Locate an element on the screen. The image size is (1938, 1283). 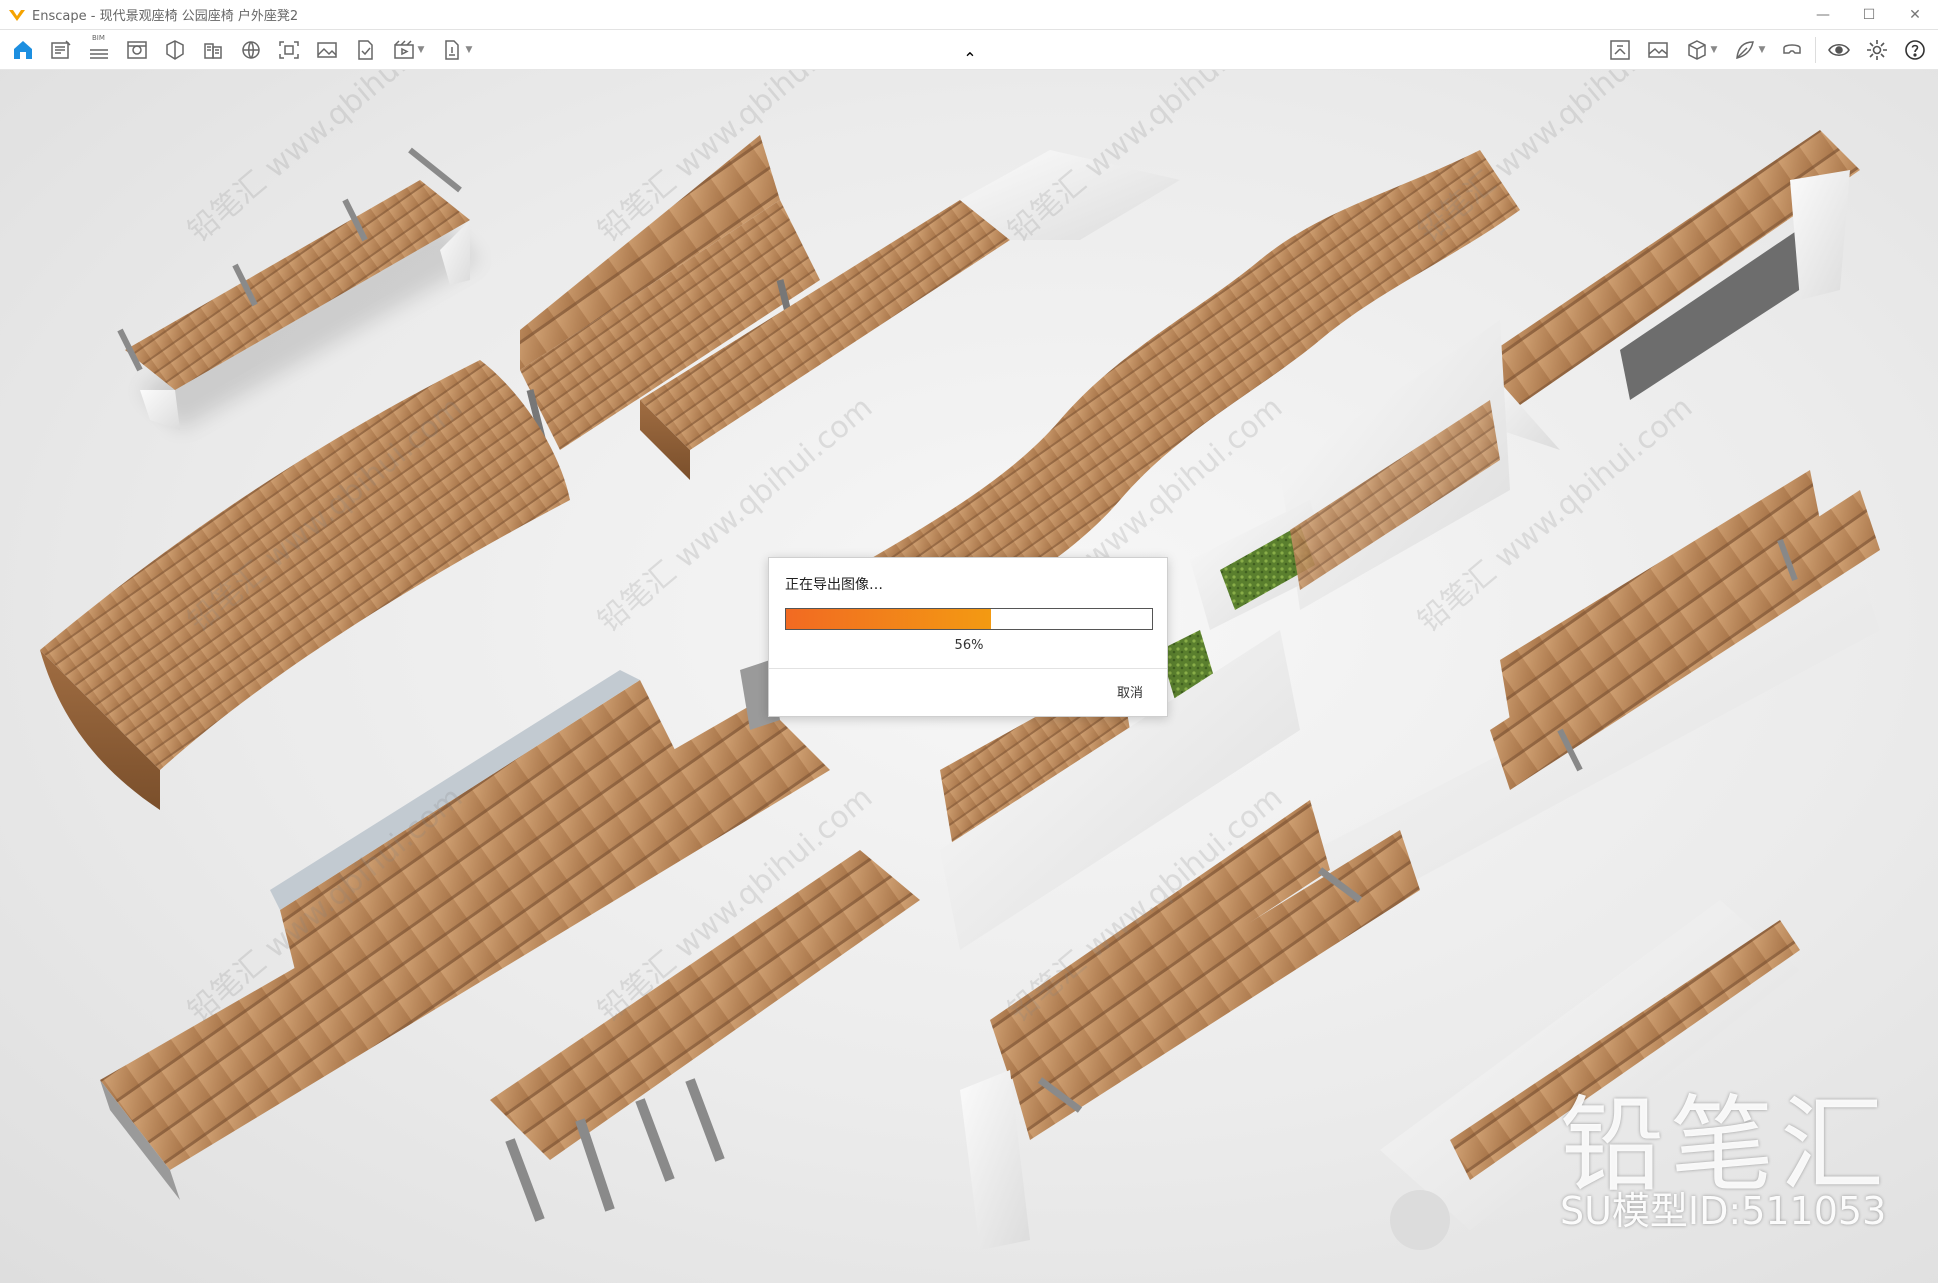
sync-views-icon is located at coordinates (1620, 50).